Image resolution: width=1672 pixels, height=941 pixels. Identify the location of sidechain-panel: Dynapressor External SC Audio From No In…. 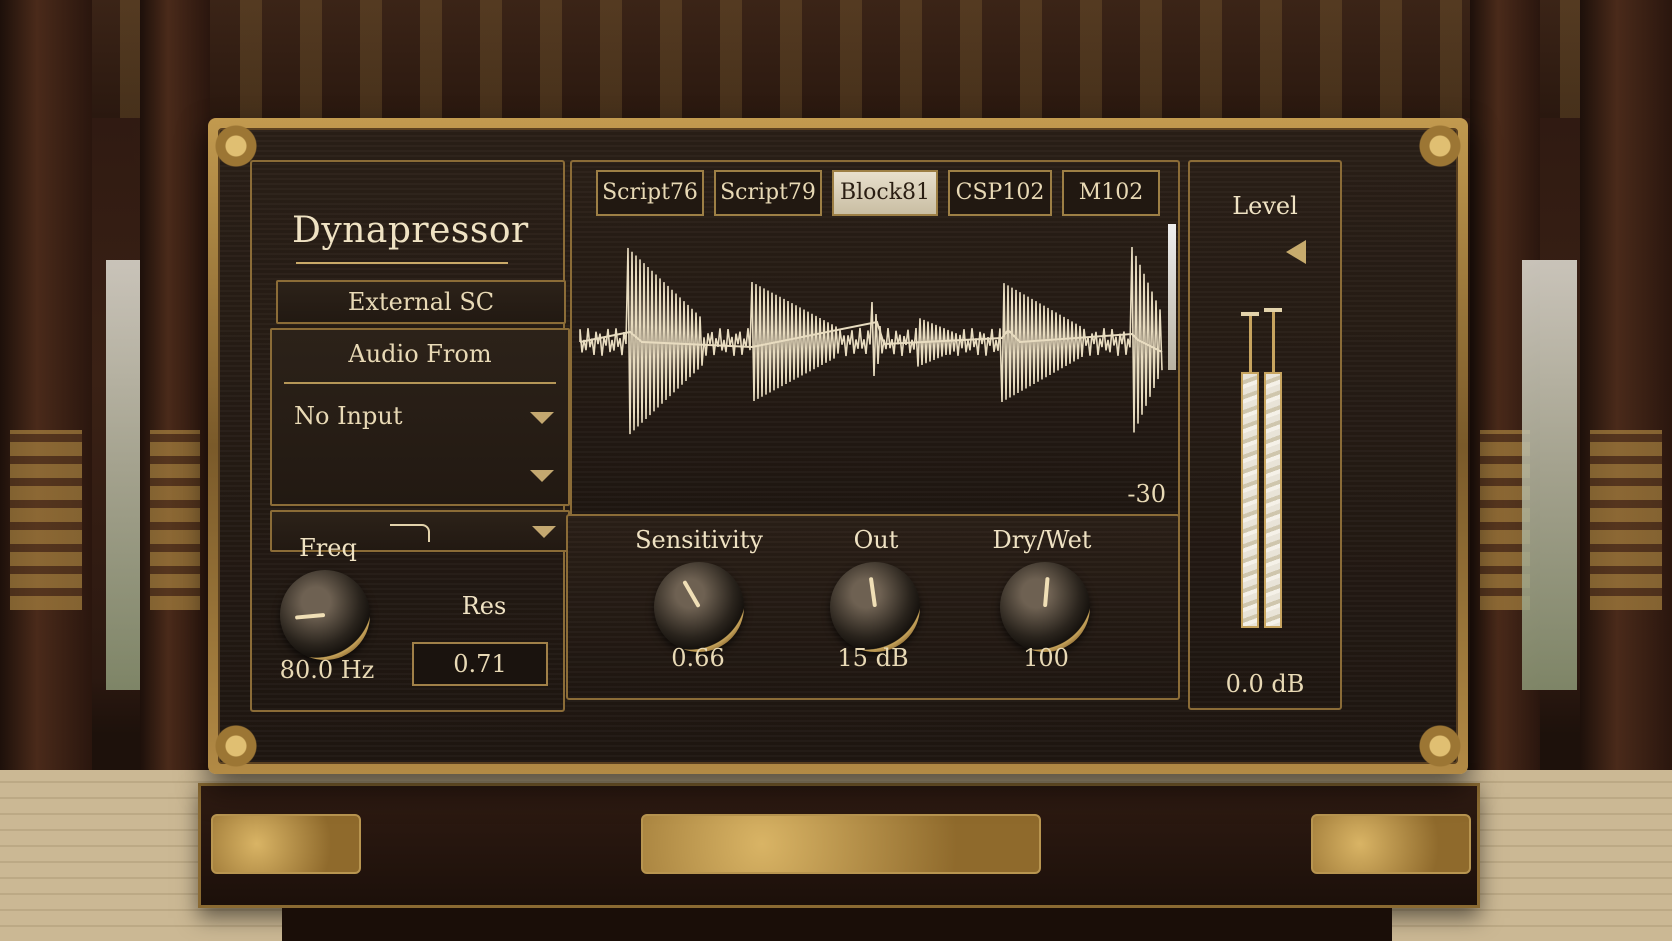
(410, 436).